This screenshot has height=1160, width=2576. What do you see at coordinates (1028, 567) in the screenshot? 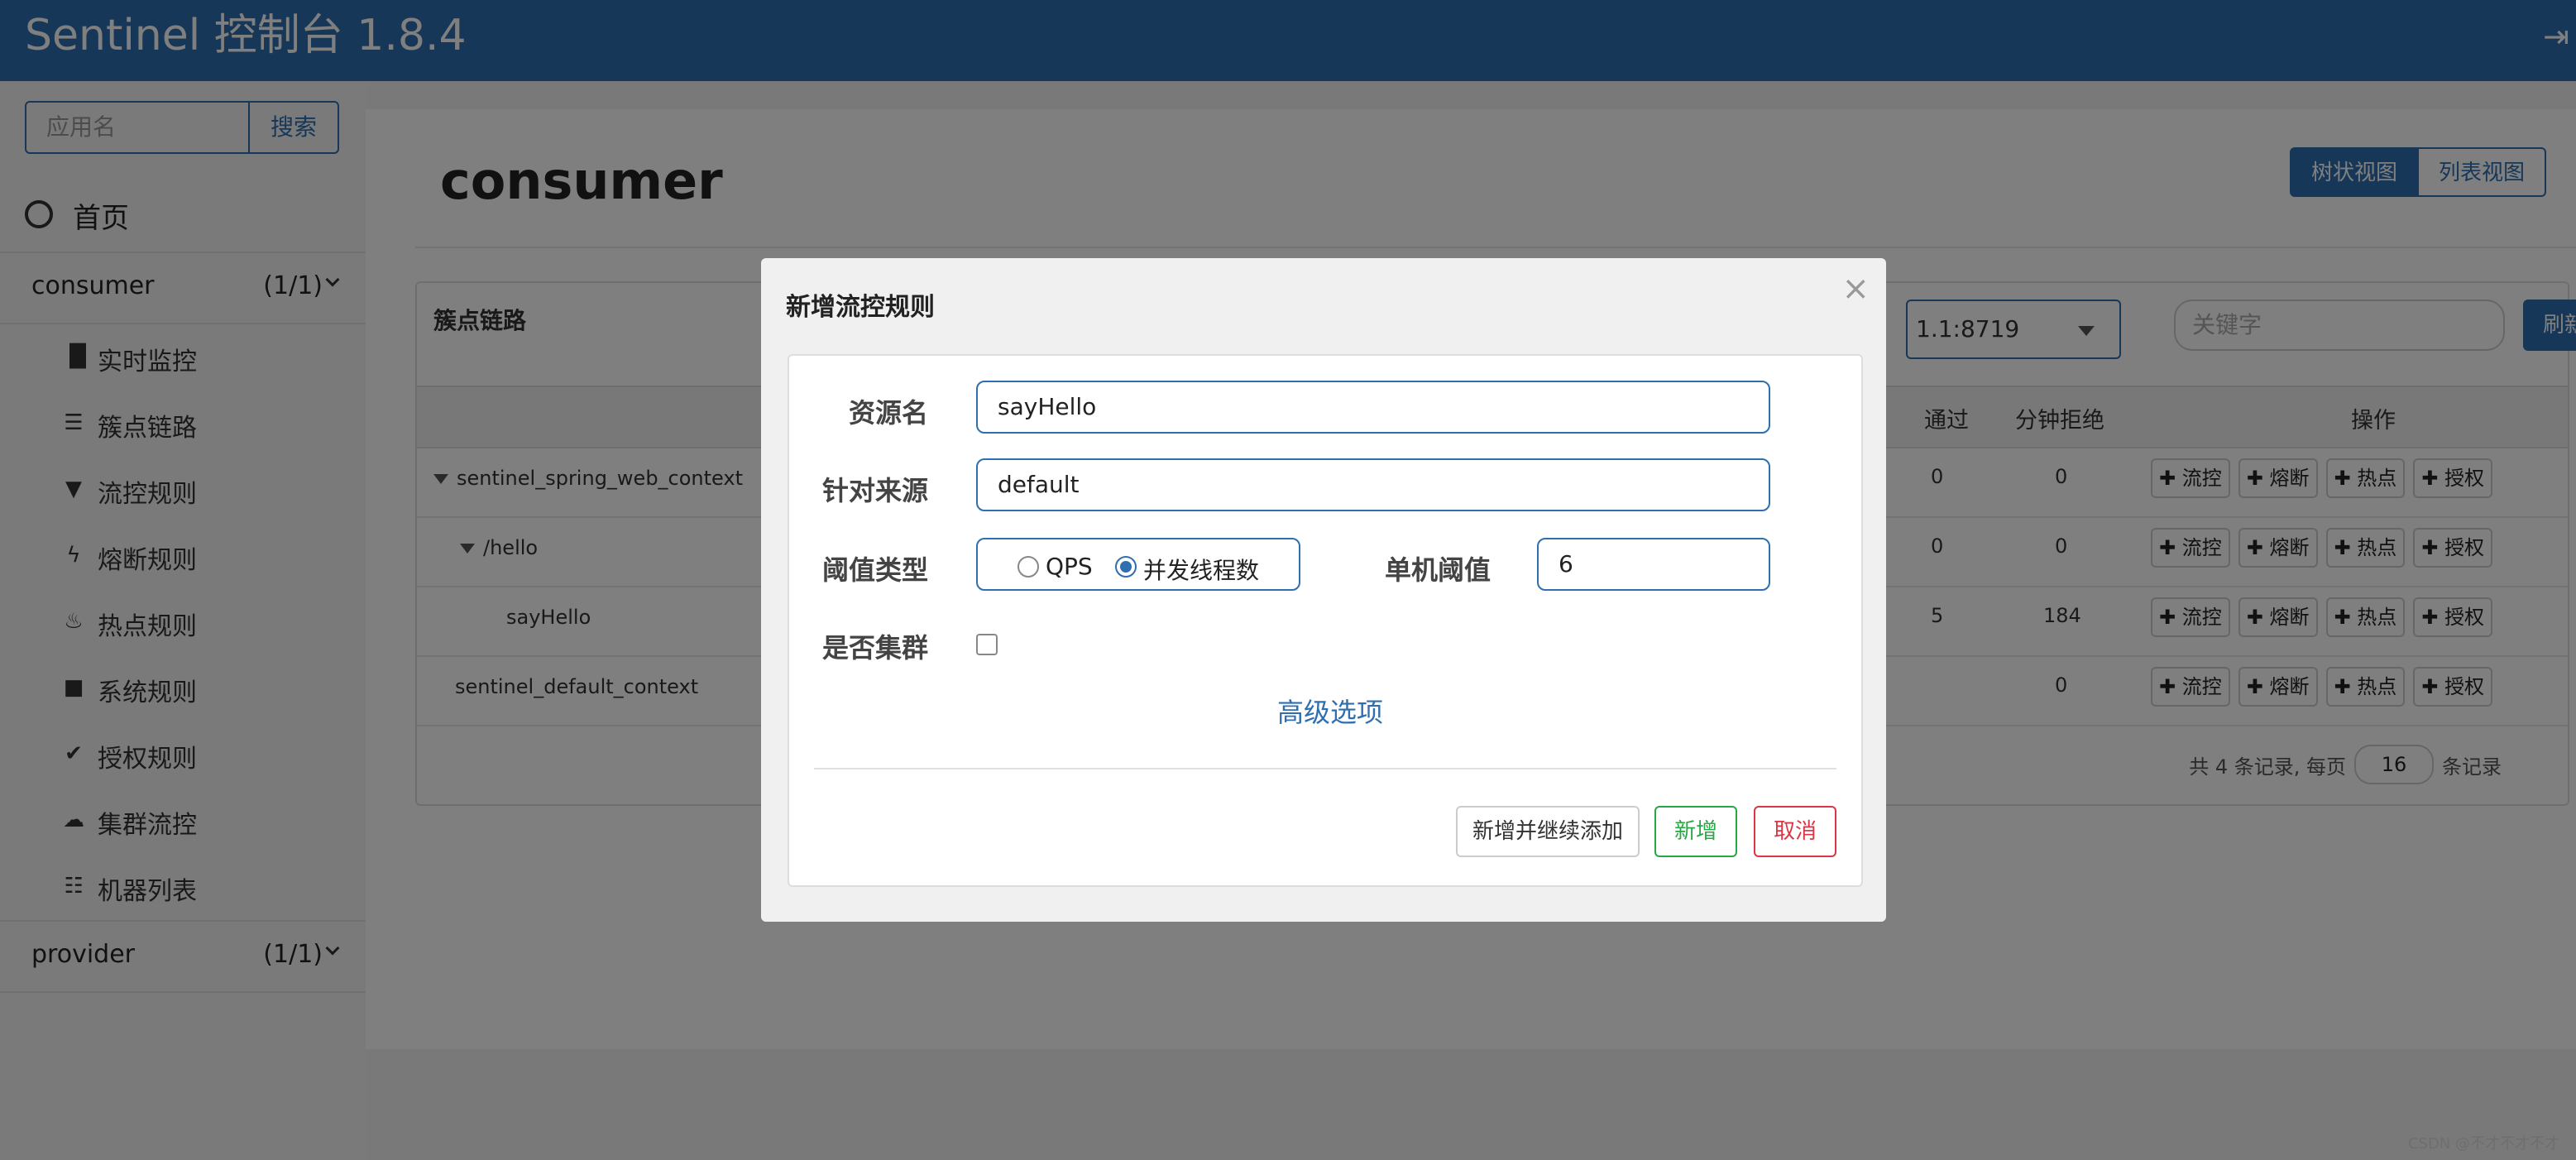
I see `radio-qps` at bounding box center [1028, 567].